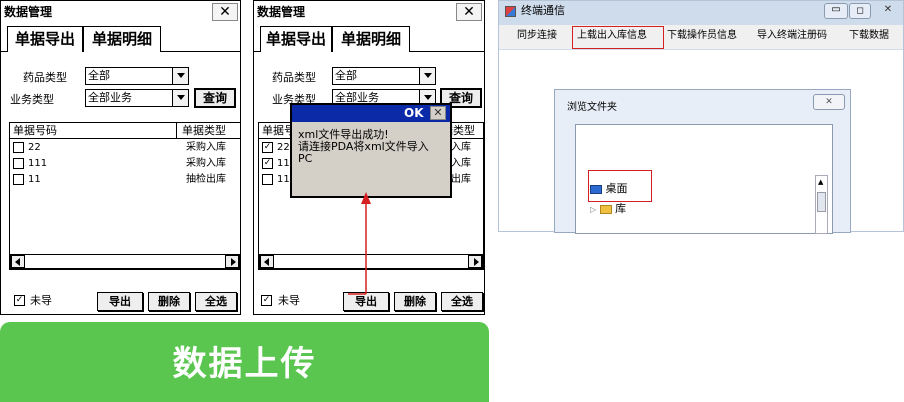 The image size is (904, 402). I want to click on table-row: 111 采购入库, so click(125, 164).